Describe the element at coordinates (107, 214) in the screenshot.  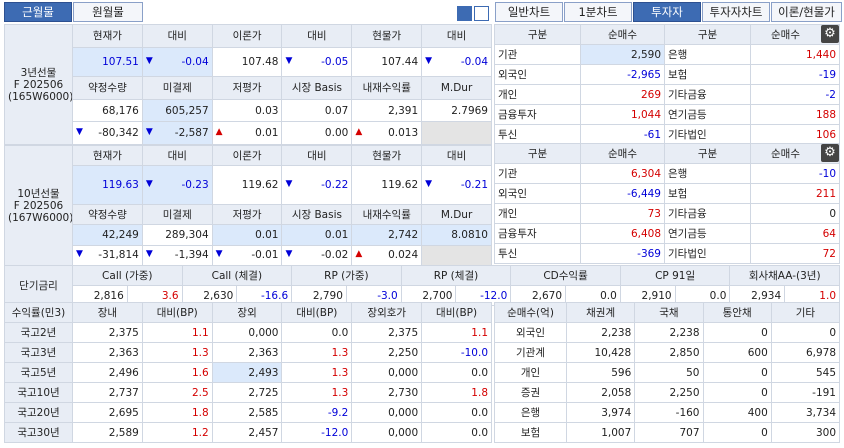
I see `header-volume: 약정수량` at that location.